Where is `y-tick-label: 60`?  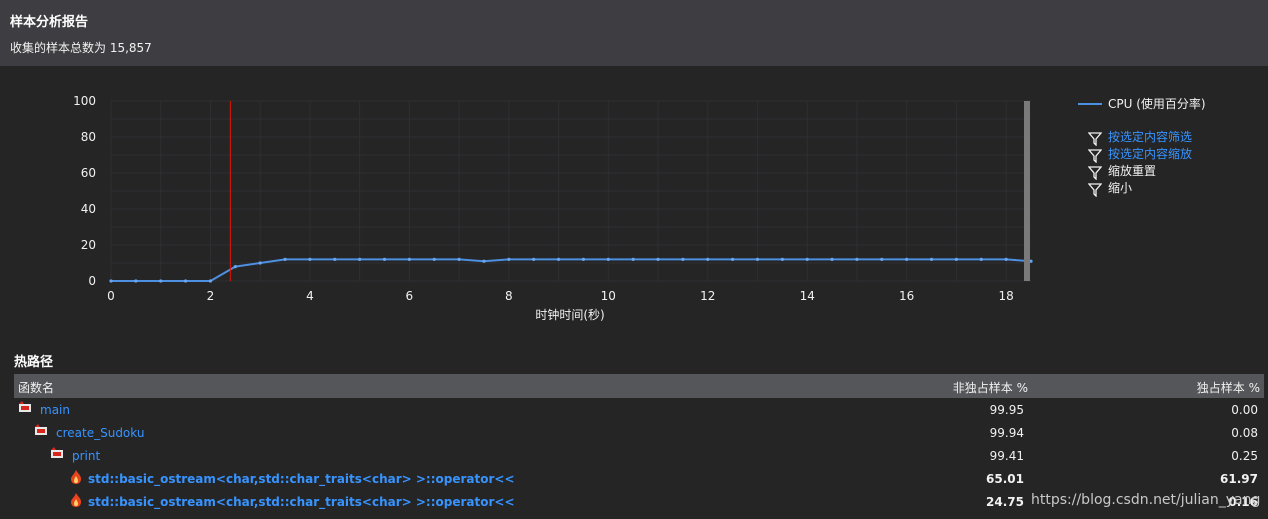
y-tick-label: 60 is located at coordinates (88, 173).